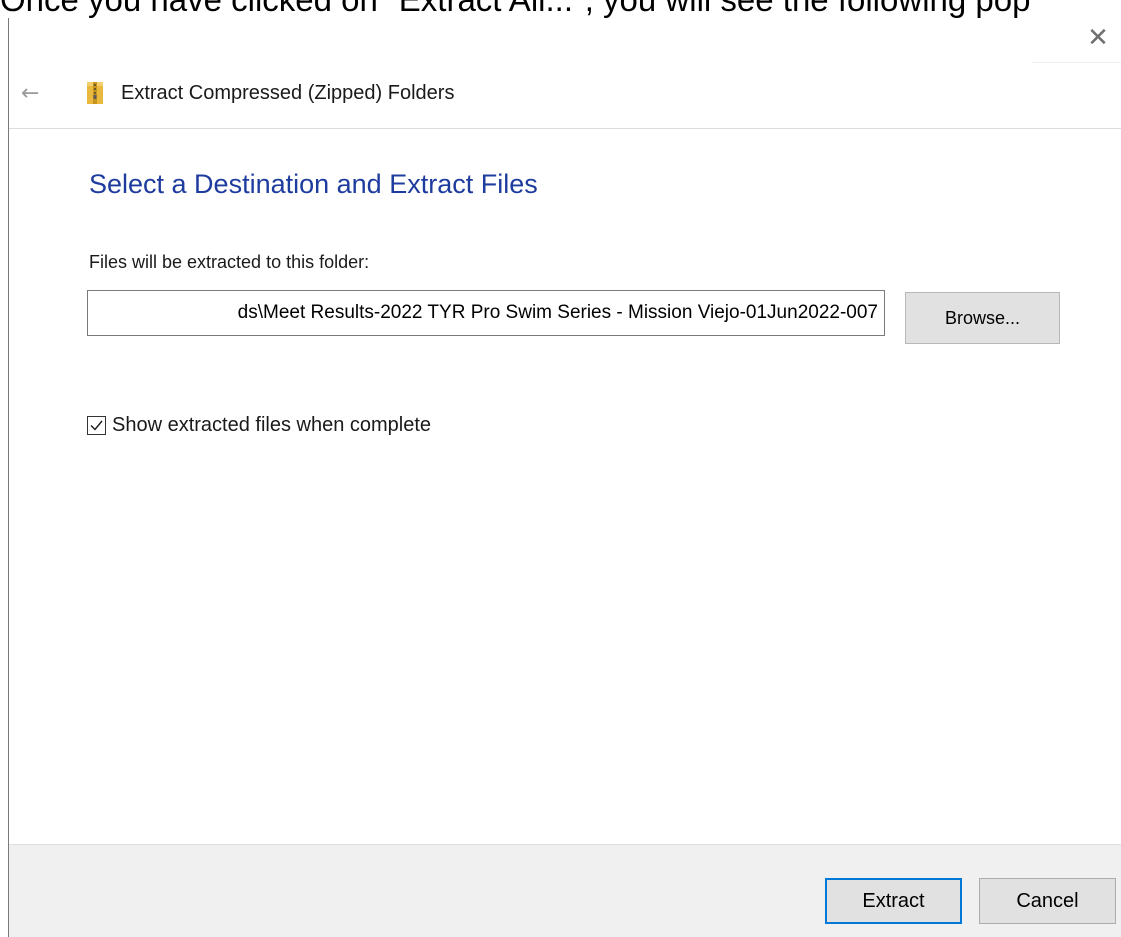 Image resolution: width=1121 pixels, height=937 pixels. I want to click on page-heading: Select a Destination and Extract Files, so click(313, 184).